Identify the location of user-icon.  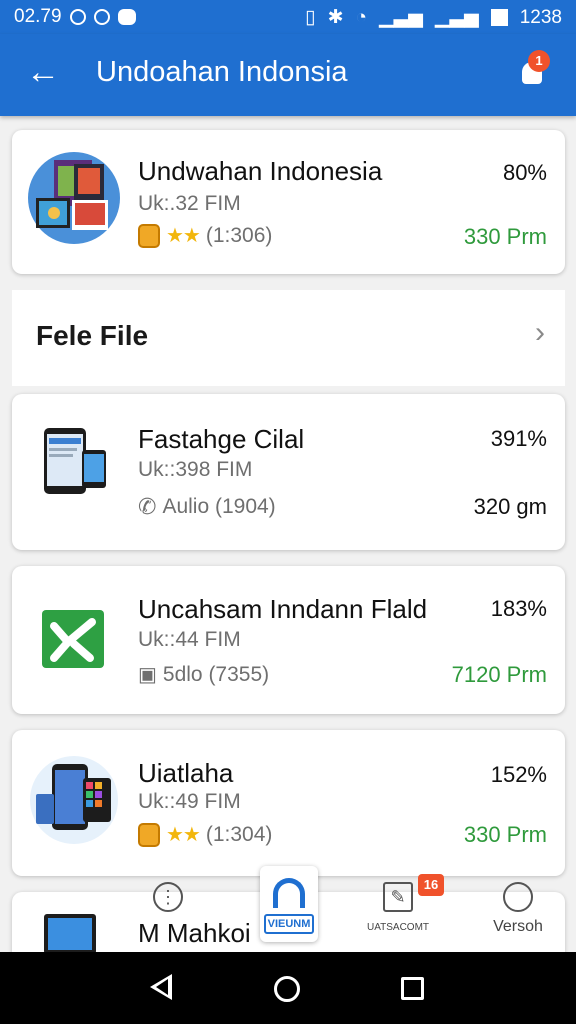
(518, 897).